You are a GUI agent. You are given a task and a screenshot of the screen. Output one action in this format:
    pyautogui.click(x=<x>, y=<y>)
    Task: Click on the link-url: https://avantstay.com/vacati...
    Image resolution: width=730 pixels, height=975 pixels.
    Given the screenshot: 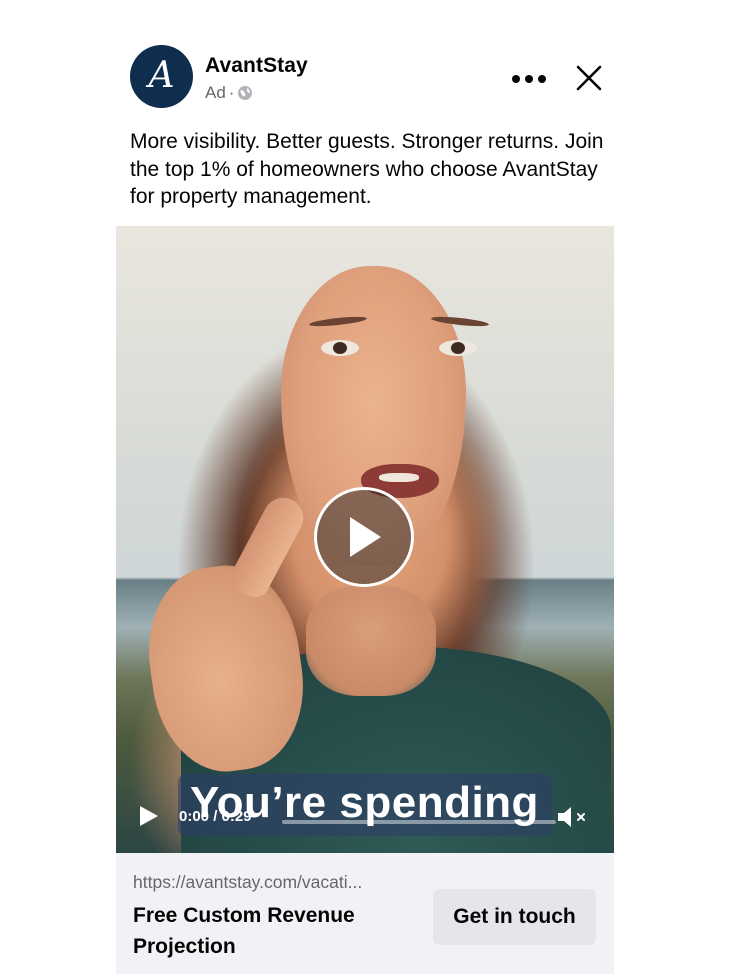 What is the action you would take?
    pyautogui.click(x=247, y=882)
    